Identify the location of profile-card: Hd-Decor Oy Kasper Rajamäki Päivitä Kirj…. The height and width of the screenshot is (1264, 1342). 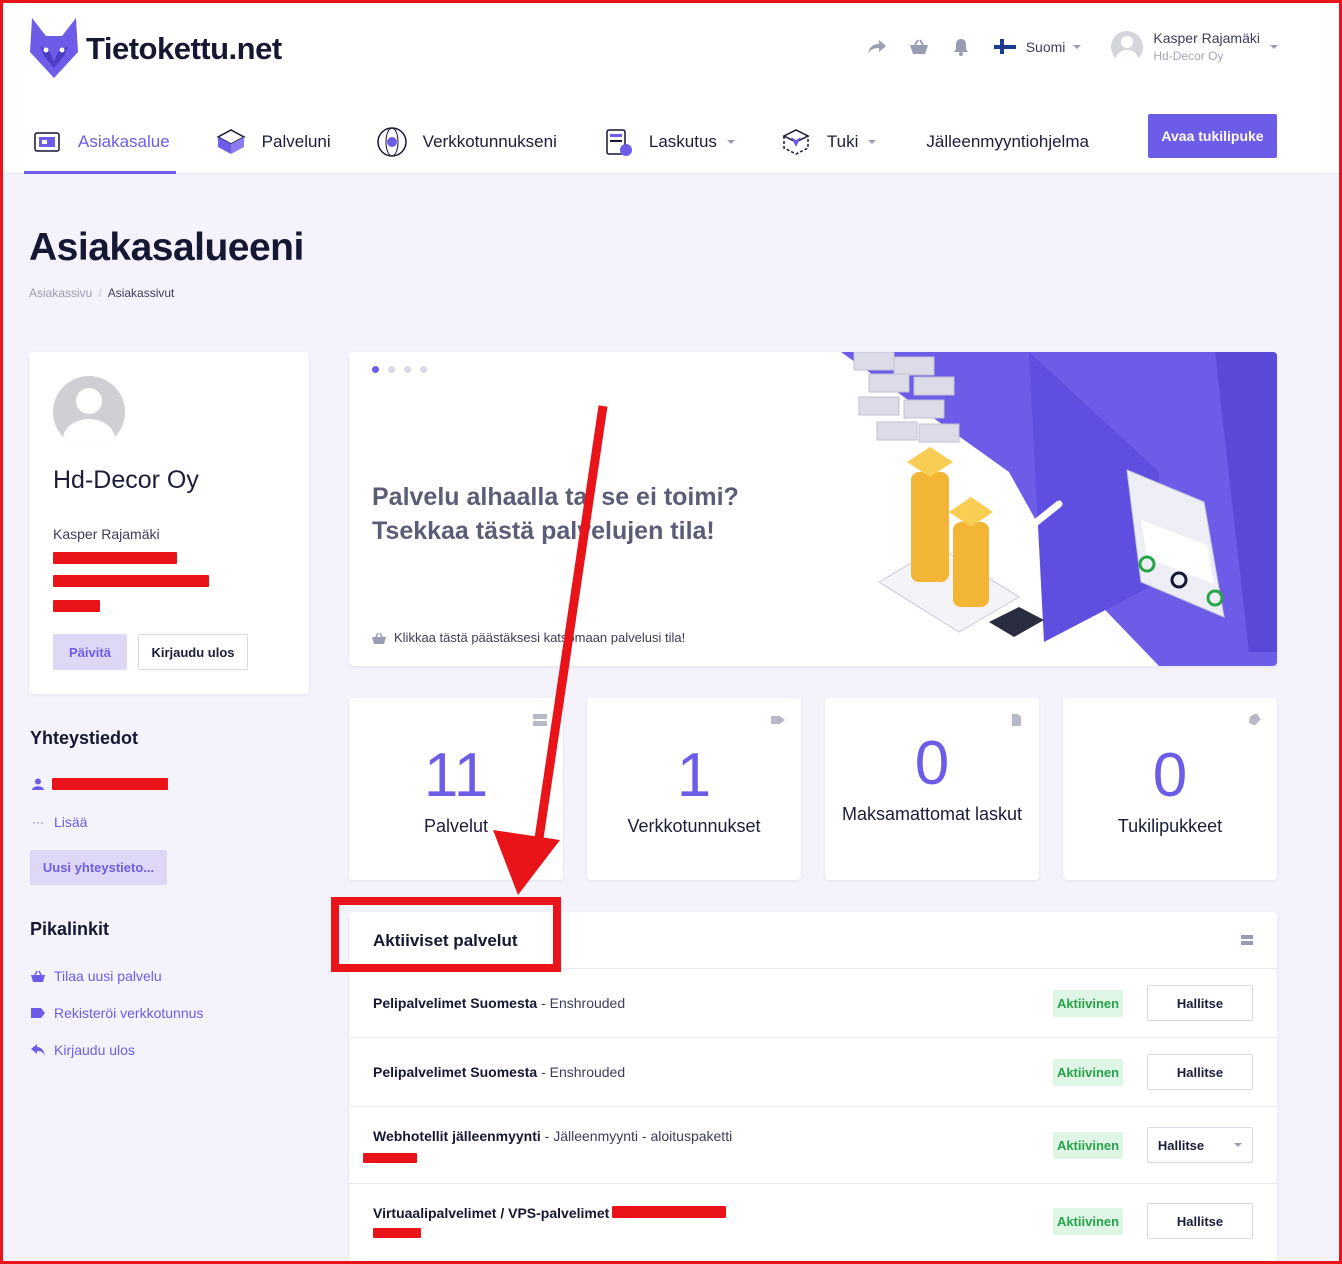
(169, 523).